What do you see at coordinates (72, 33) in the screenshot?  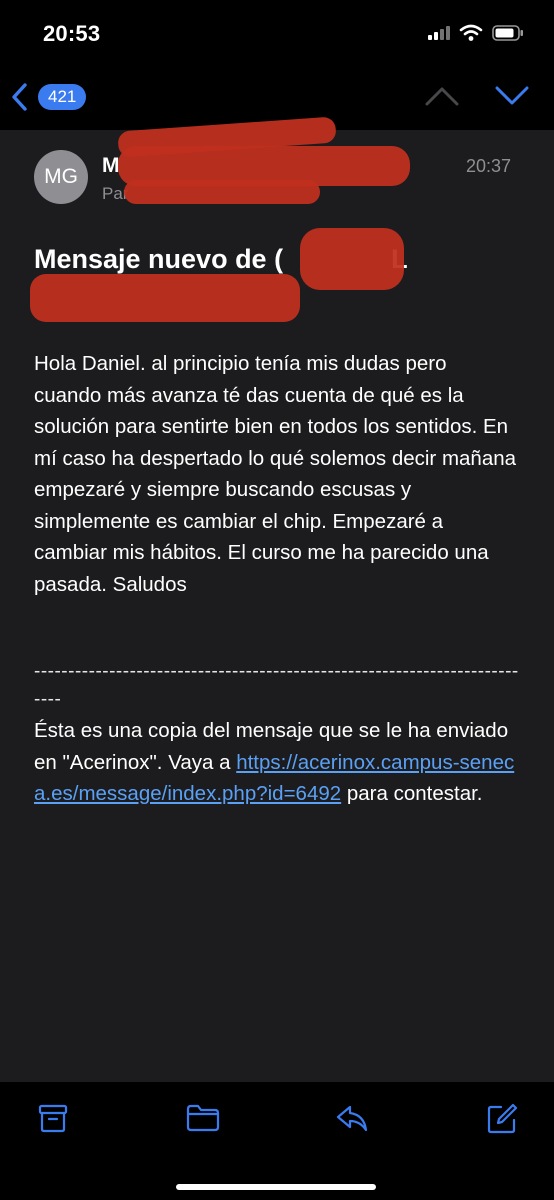 I see `status-time: 20:53` at bounding box center [72, 33].